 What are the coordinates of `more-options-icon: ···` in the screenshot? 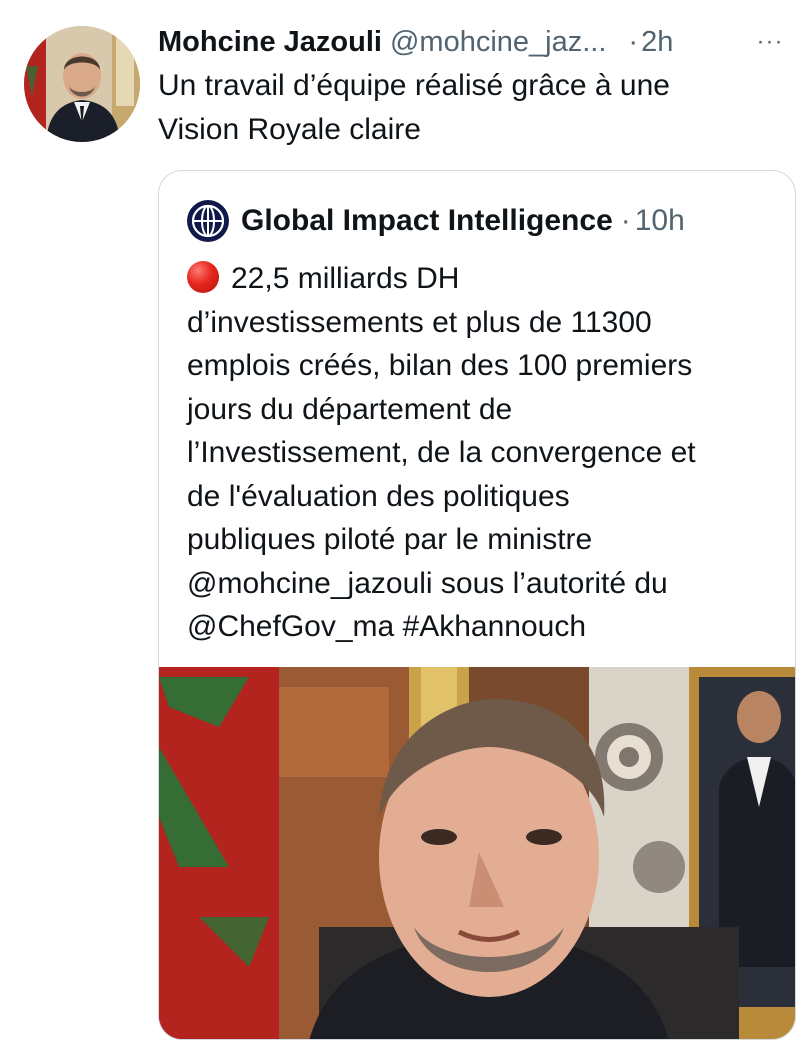 It's located at (770, 42).